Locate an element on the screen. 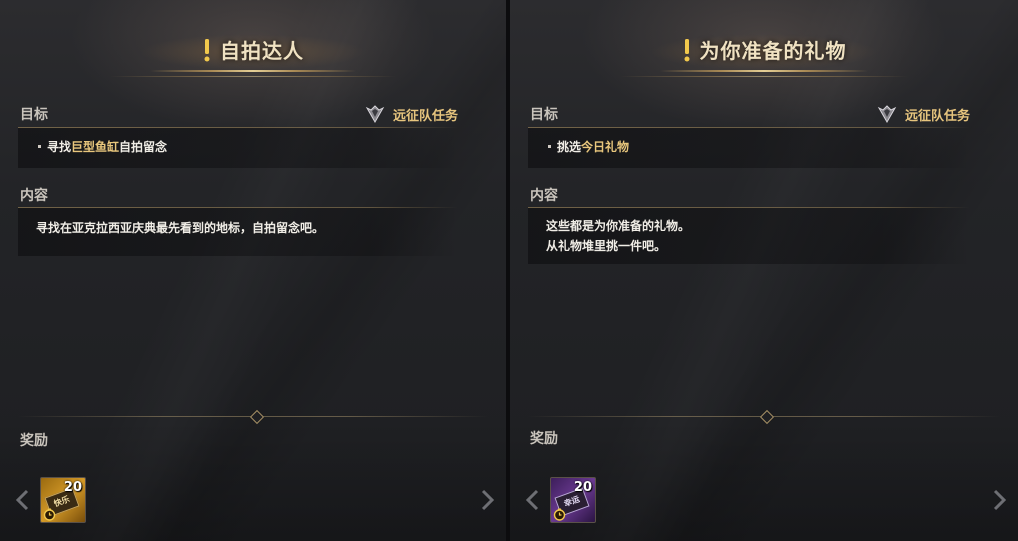  objective-item: 寻找巨型鱼缸自拍留念 is located at coordinates (102, 146).